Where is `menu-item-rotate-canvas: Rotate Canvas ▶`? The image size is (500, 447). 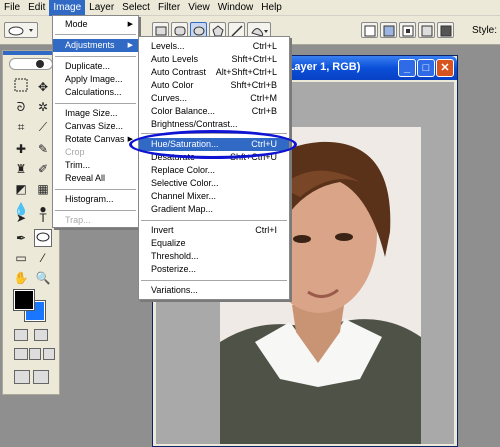
menu-item-rotate-canvas: Rotate Canvas ▶ is located at coordinates (95, 139).